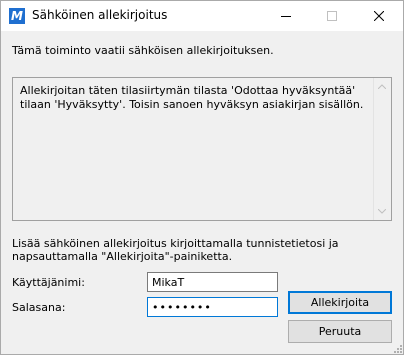 This screenshot has width=404, height=355. I want to click on minimize-icon, so click(286, 16).